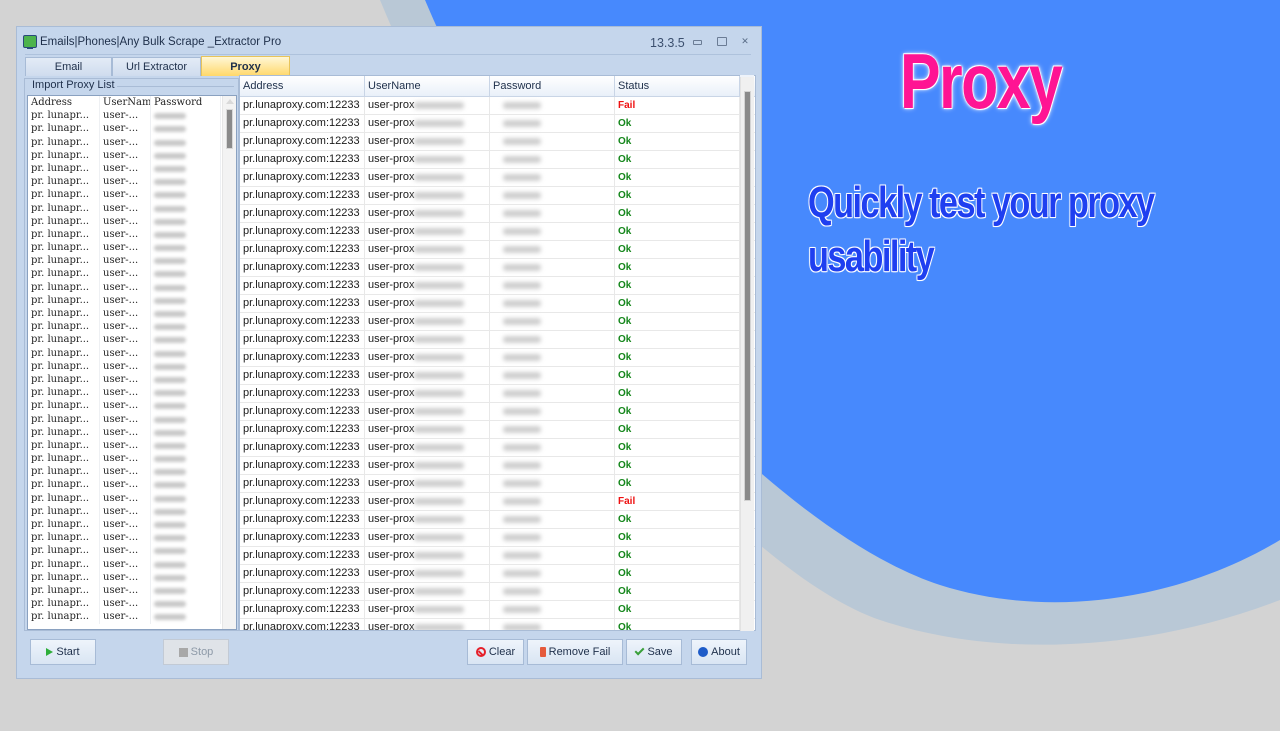 This screenshot has height=731, width=1280. I want to click on save-button: Save, so click(654, 652).